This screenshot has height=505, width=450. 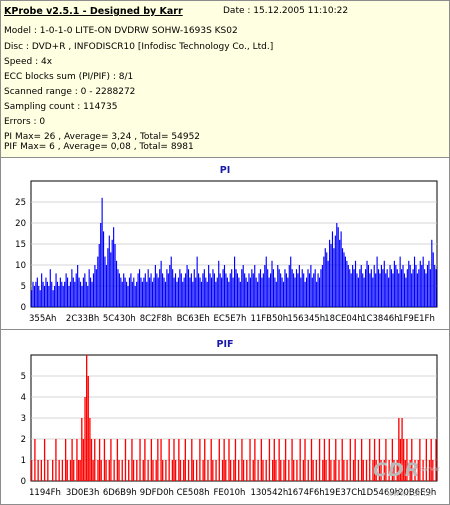 I want to click on pi-y-tick-label: 10, so click(x=20, y=266).